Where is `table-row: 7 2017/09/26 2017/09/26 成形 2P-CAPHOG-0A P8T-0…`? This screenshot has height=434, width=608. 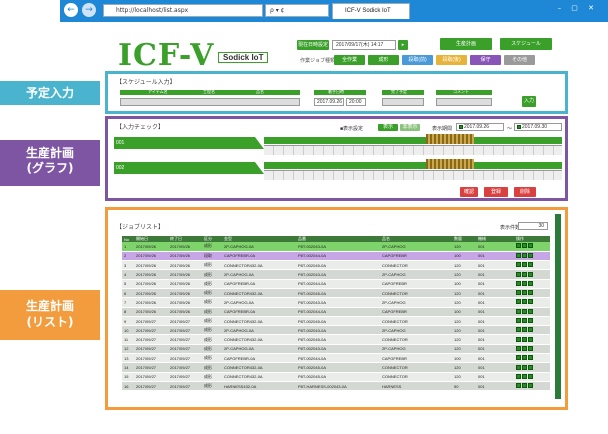 table-row: 7 2017/09/26 2017/09/26 成形 2P-CAPHOG-0A P8T-0… is located at coordinates (336, 302).